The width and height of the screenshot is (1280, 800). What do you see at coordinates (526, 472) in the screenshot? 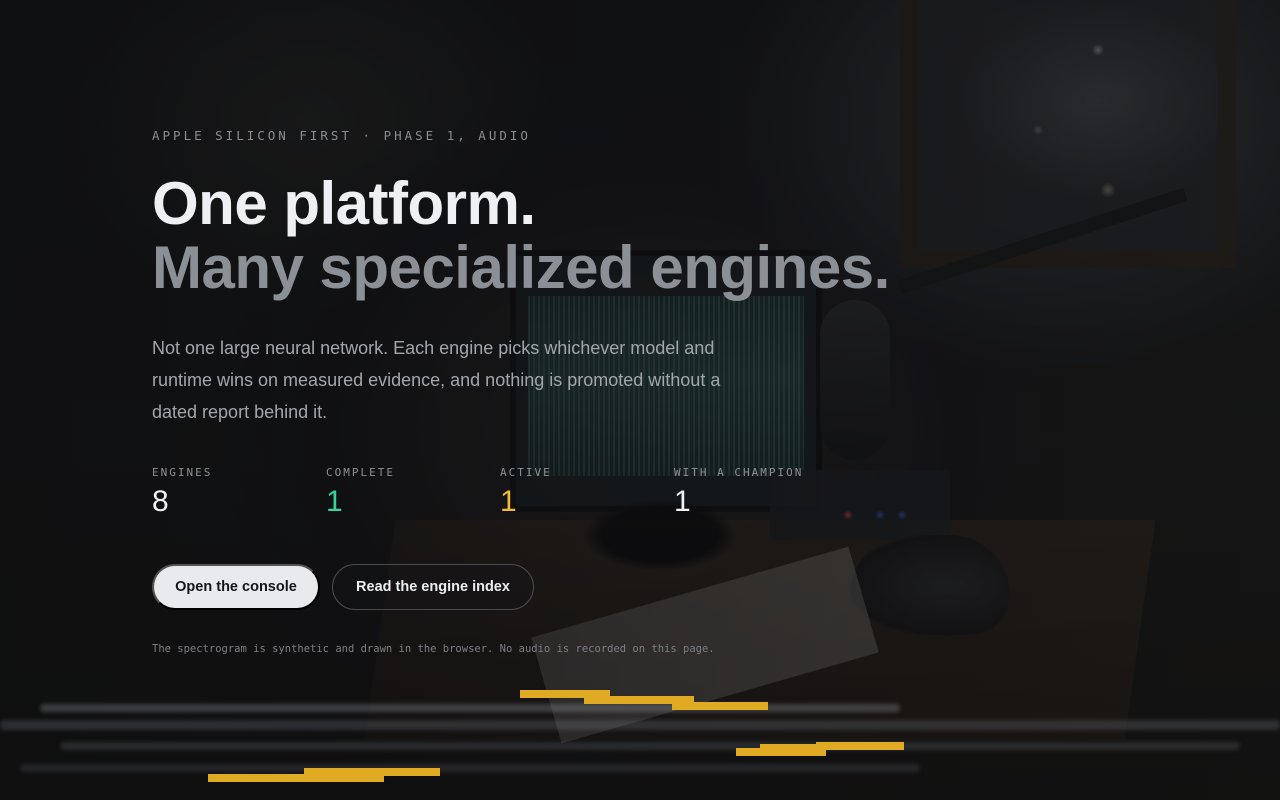
I see `stat-label: ACTIVE` at bounding box center [526, 472].